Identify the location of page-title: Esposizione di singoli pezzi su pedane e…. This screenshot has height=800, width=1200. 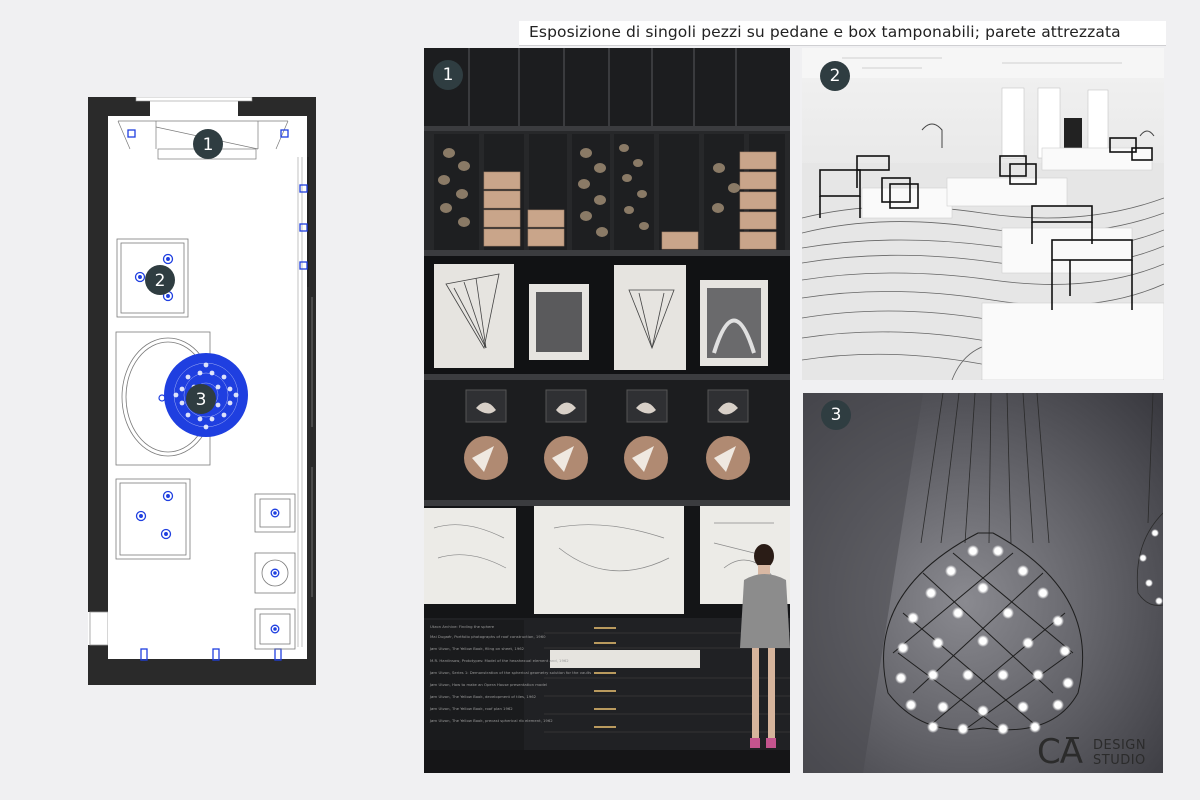
(825, 32).